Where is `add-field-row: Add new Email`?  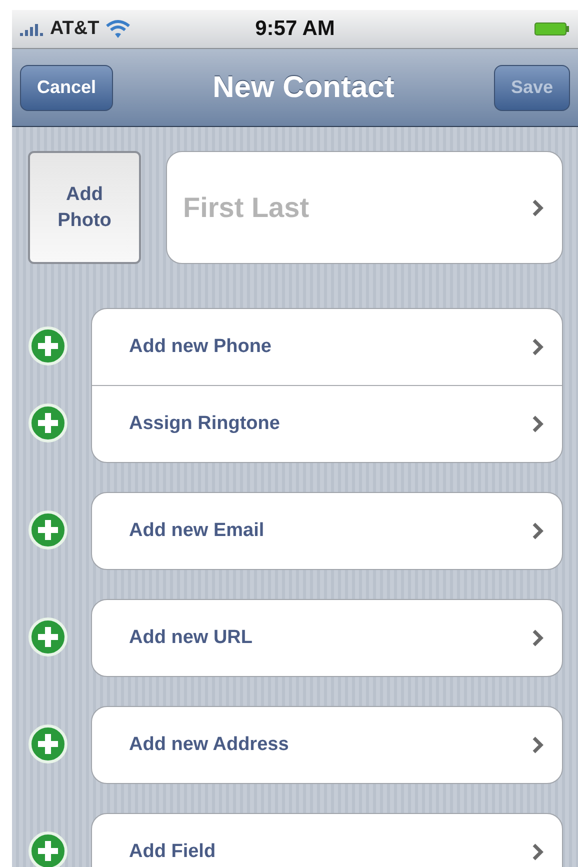
add-field-row: Add new Email is located at coordinates (327, 531).